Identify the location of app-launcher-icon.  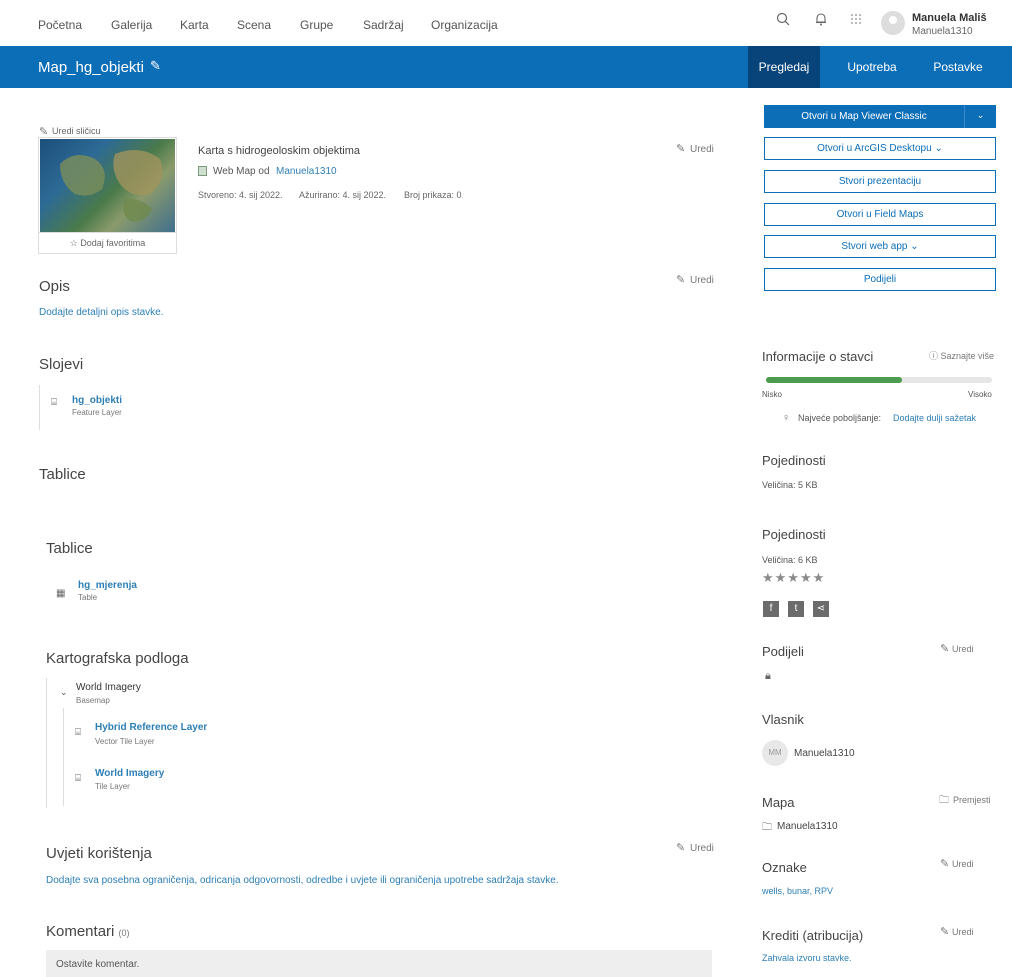
(856, 22).